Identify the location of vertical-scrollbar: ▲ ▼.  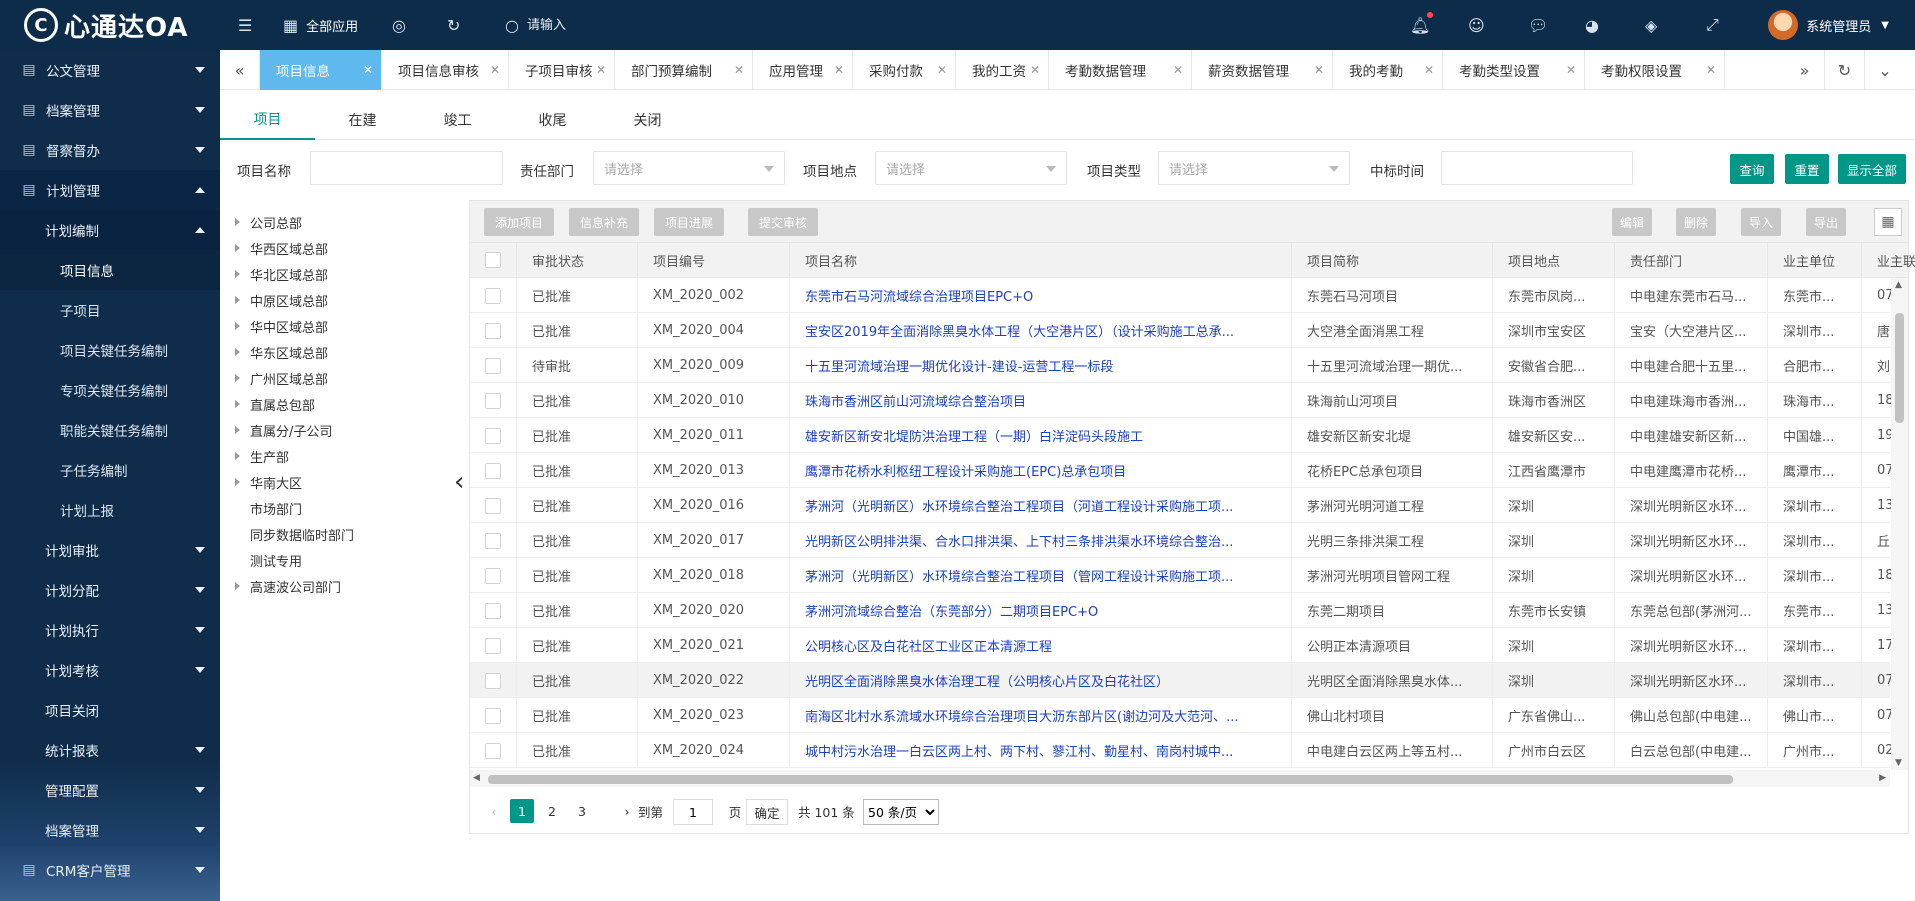
(1899, 524).